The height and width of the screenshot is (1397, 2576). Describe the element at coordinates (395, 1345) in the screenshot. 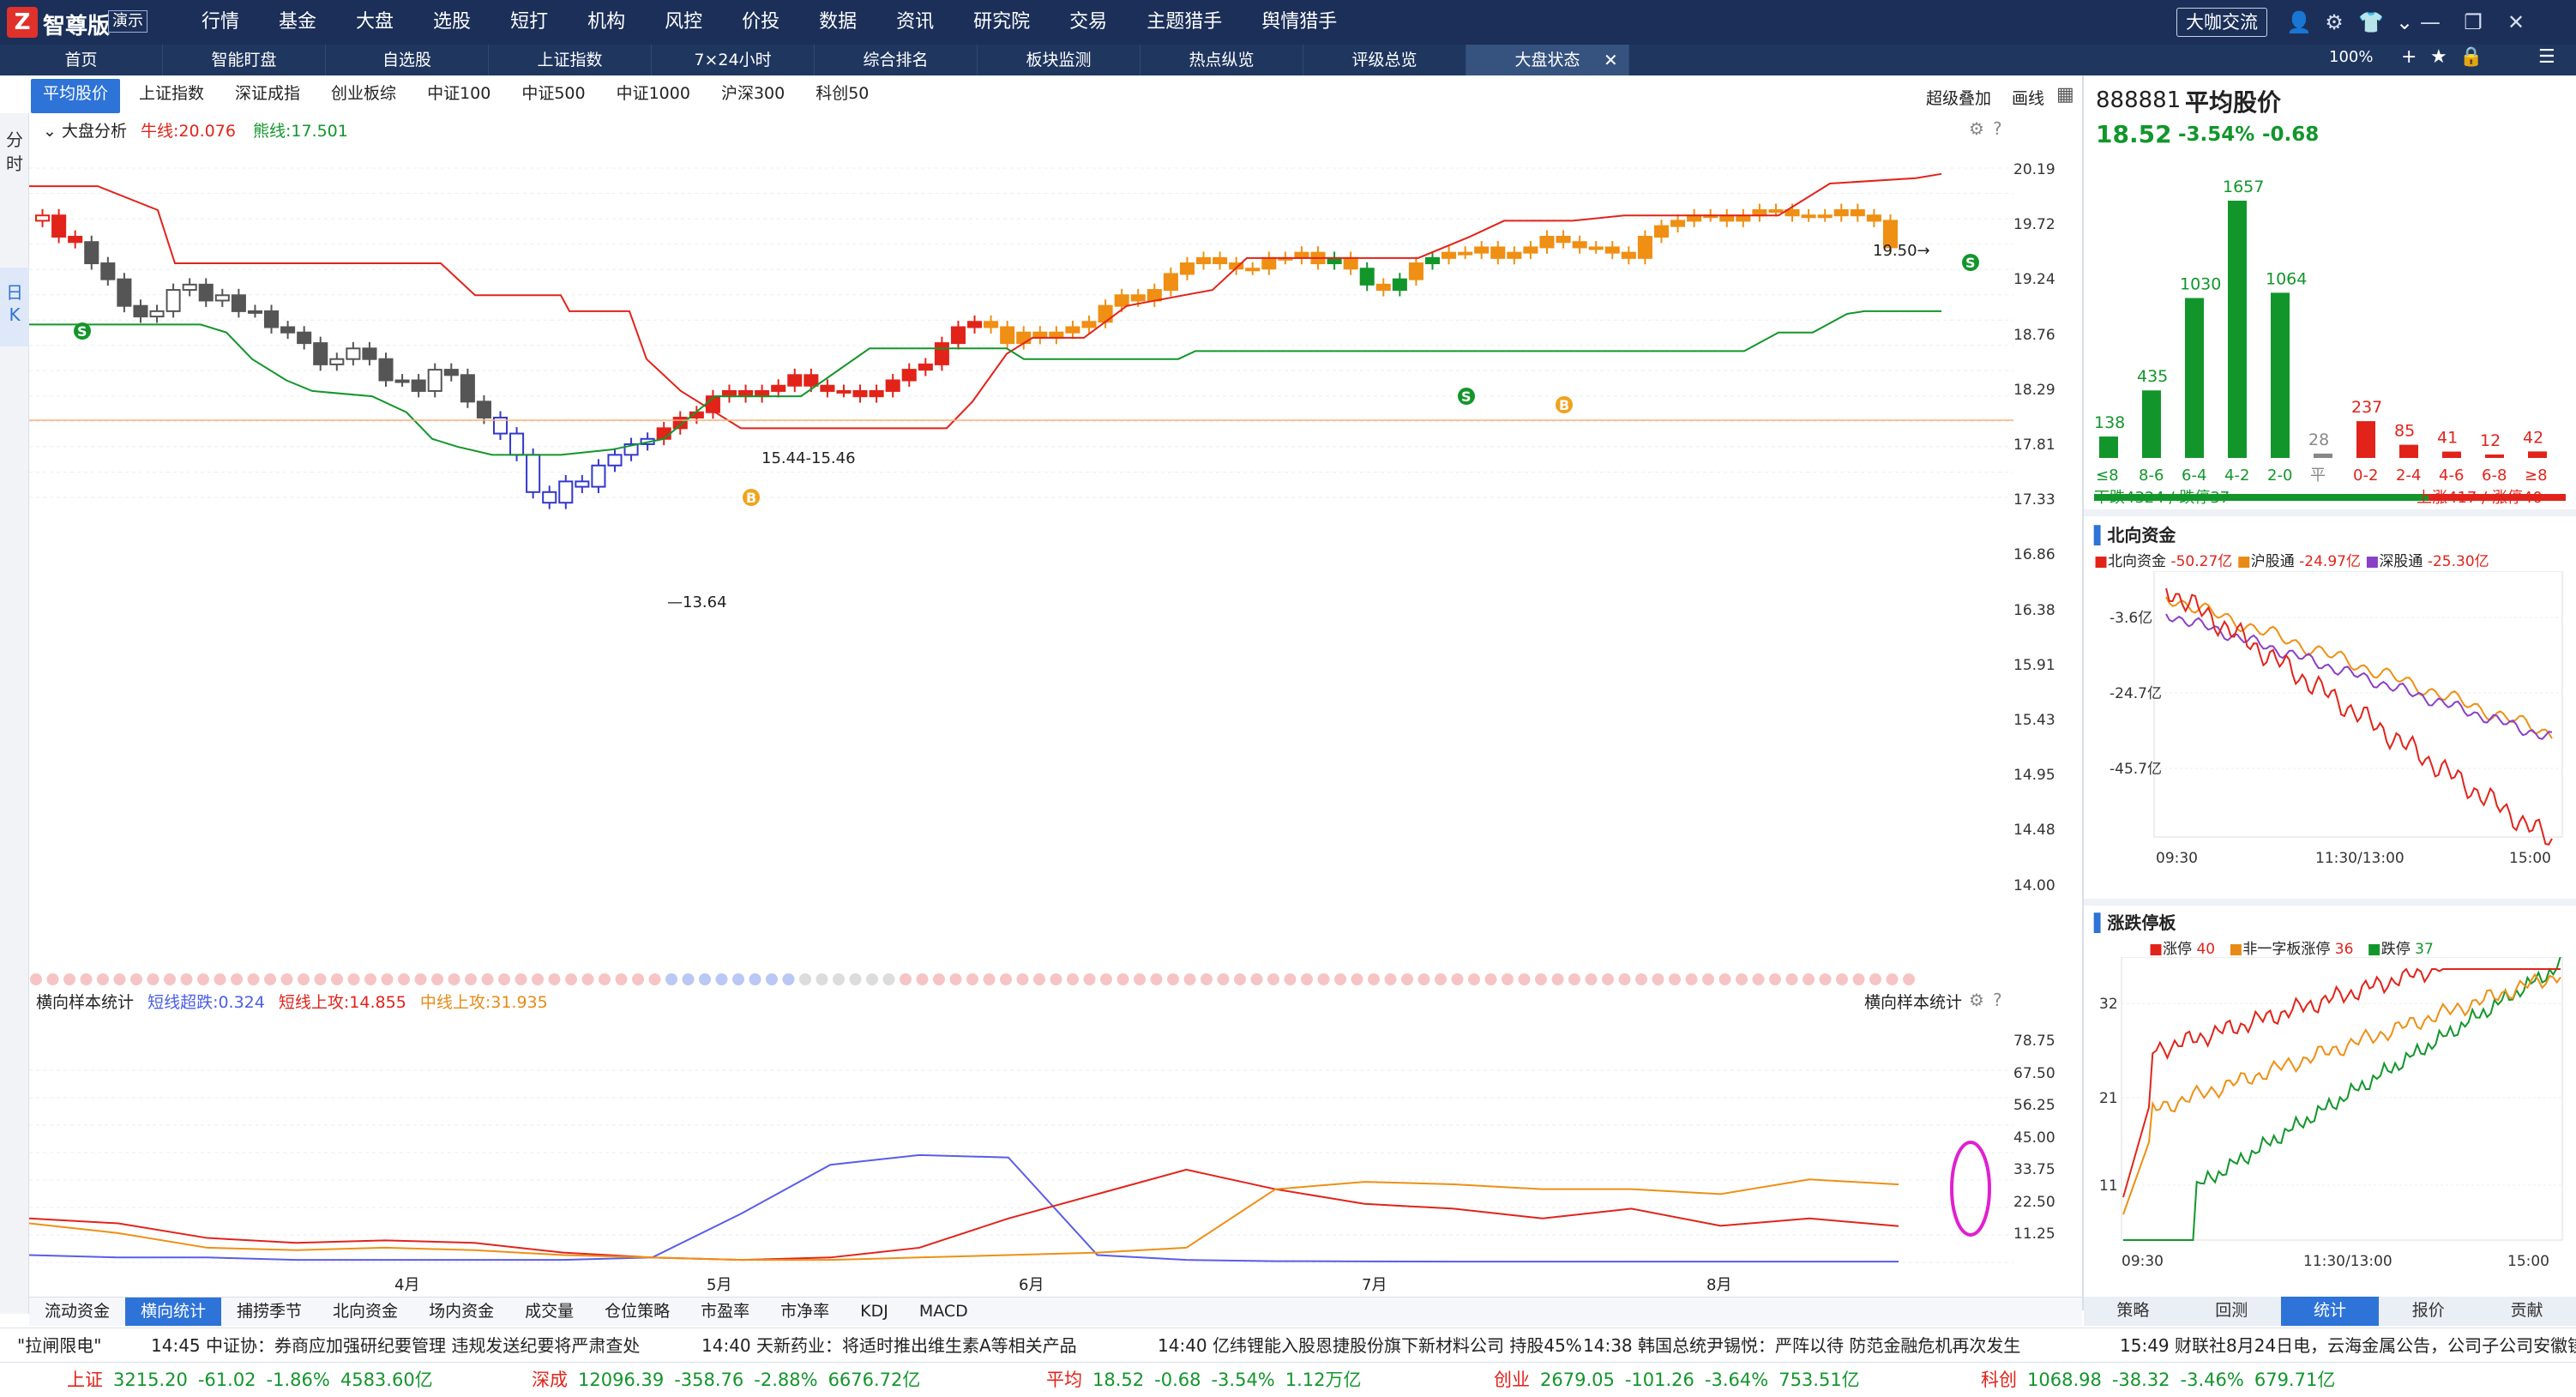

I see `news-item-1: 14:45 中证协：券商应加强研纪要管理 违规发送纪要将严肃查处` at that location.